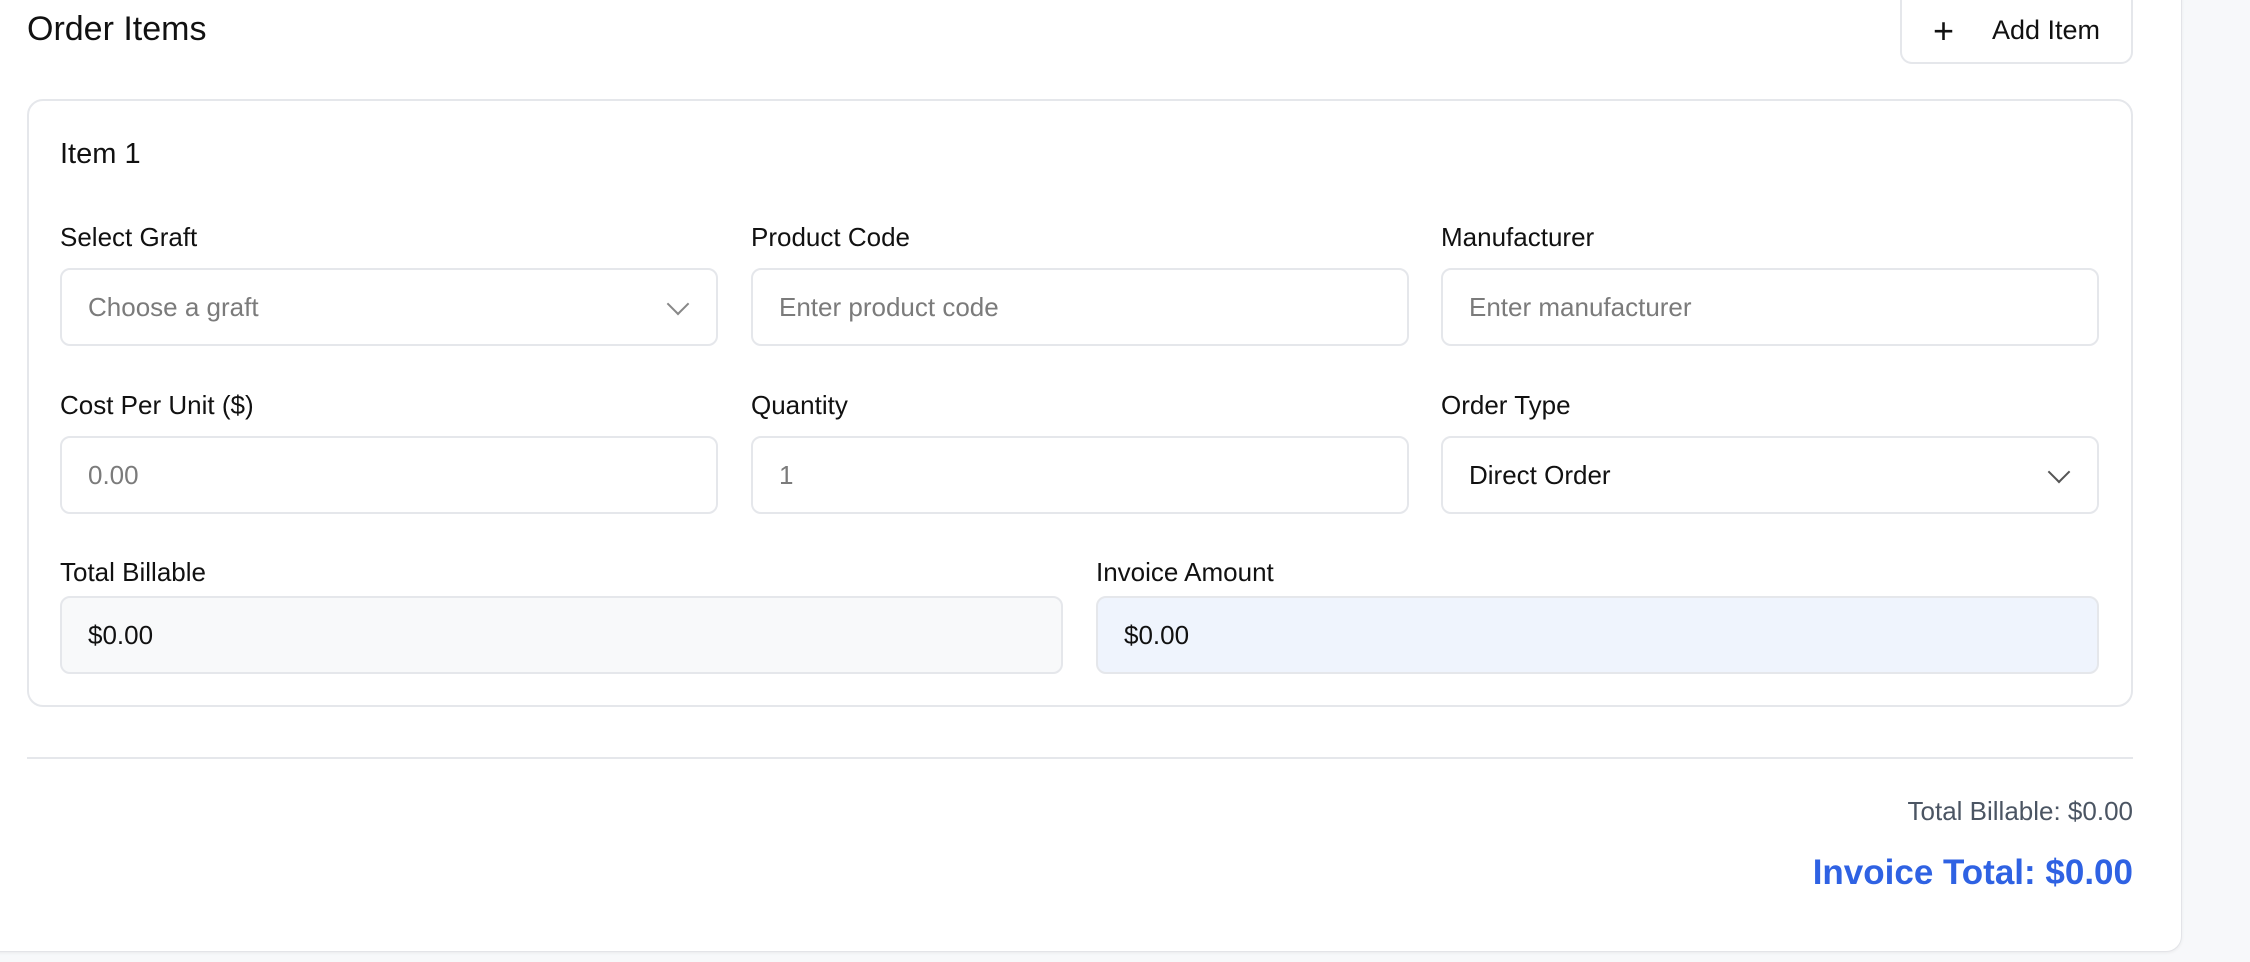  Describe the element at coordinates (173, 306) in the screenshot. I see `select-graft-placeholder: Choose a graft` at that location.